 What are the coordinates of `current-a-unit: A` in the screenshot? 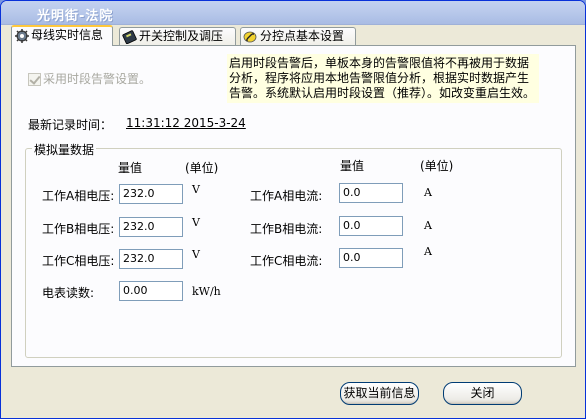 It's located at (428, 192).